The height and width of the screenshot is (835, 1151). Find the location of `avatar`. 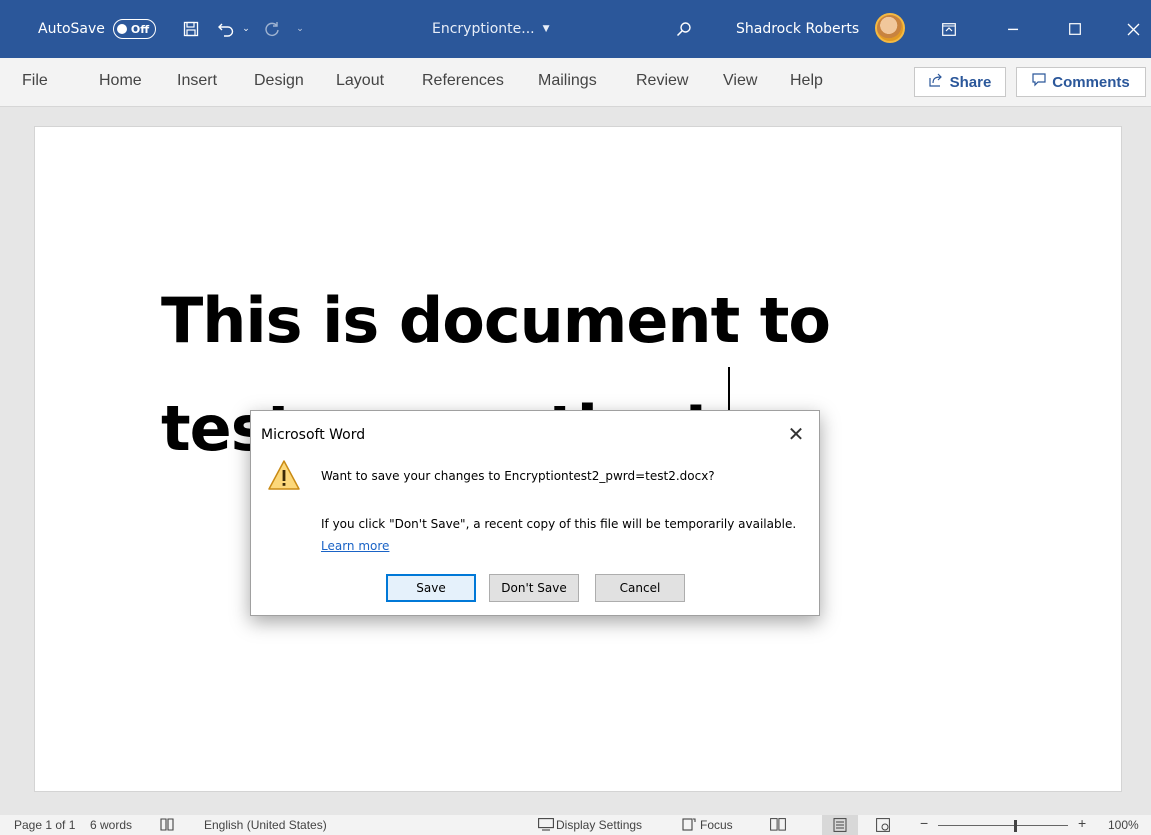

avatar is located at coordinates (890, 28).